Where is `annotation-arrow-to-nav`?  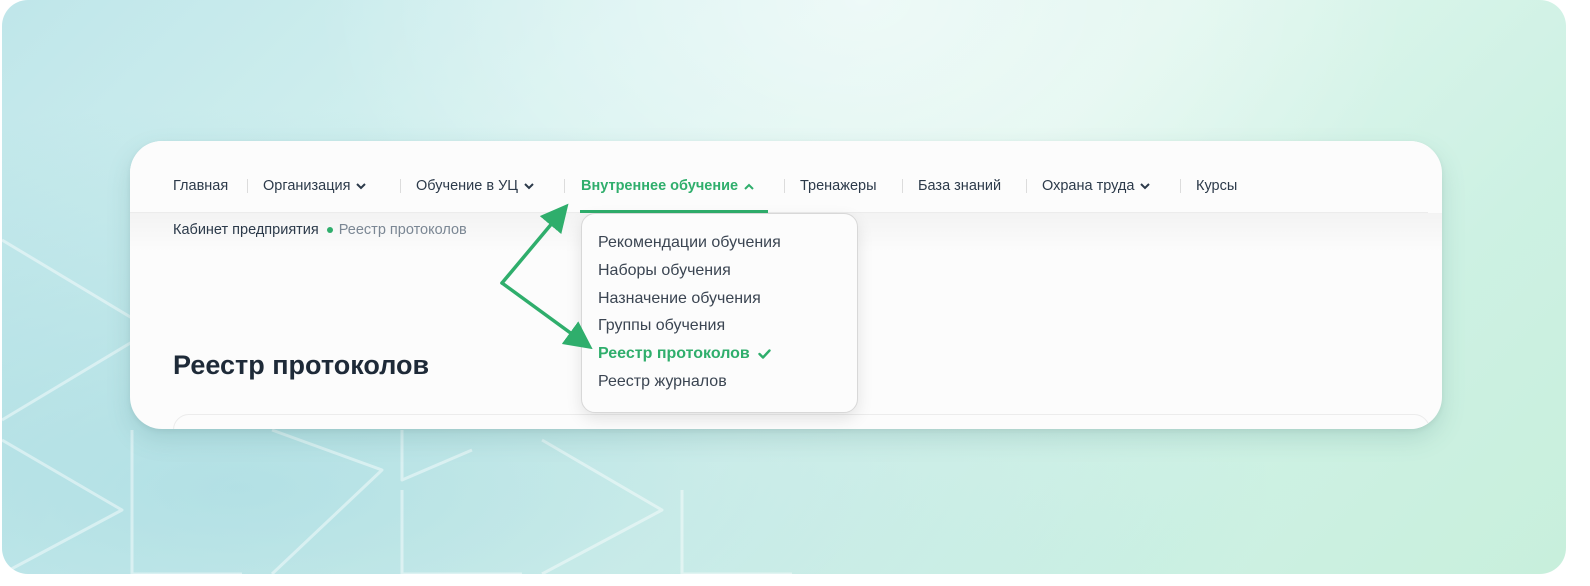
annotation-arrow-to-nav is located at coordinates (534, 244).